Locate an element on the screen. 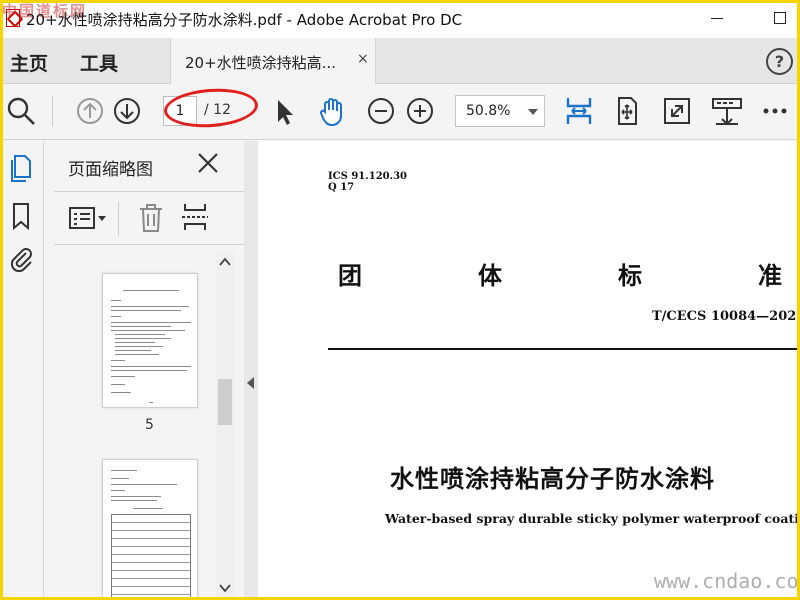 This screenshot has height=600, width=800. collapse-left-icon is located at coordinates (250, 383).